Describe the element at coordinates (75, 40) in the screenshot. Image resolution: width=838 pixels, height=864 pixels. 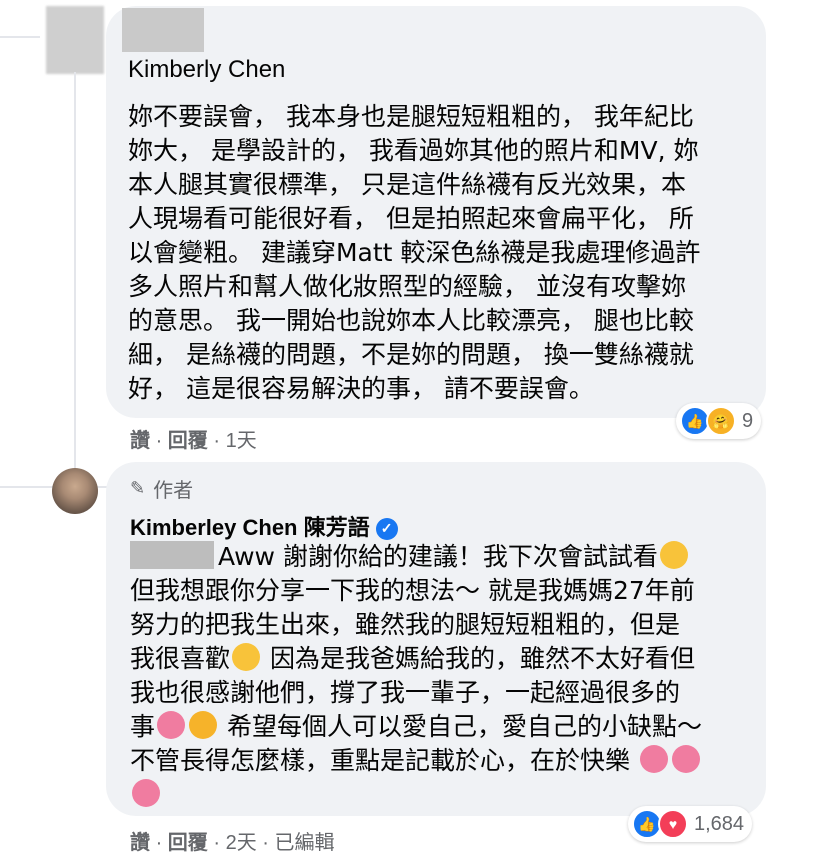
I see `blurred-avatar` at that location.